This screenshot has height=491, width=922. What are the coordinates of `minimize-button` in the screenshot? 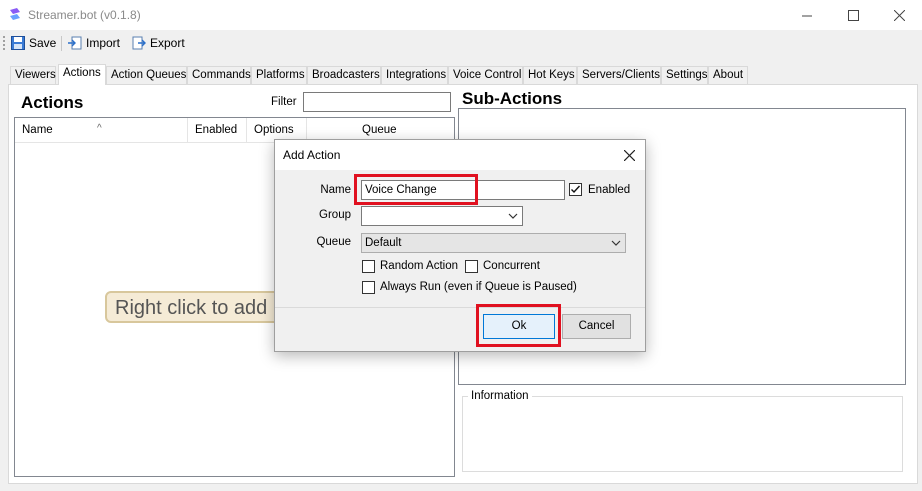 It's located at (807, 15).